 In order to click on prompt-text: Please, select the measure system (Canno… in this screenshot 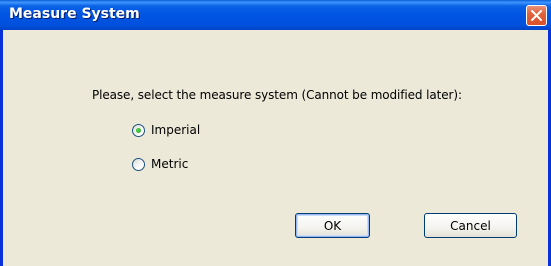, I will do `click(277, 95)`.